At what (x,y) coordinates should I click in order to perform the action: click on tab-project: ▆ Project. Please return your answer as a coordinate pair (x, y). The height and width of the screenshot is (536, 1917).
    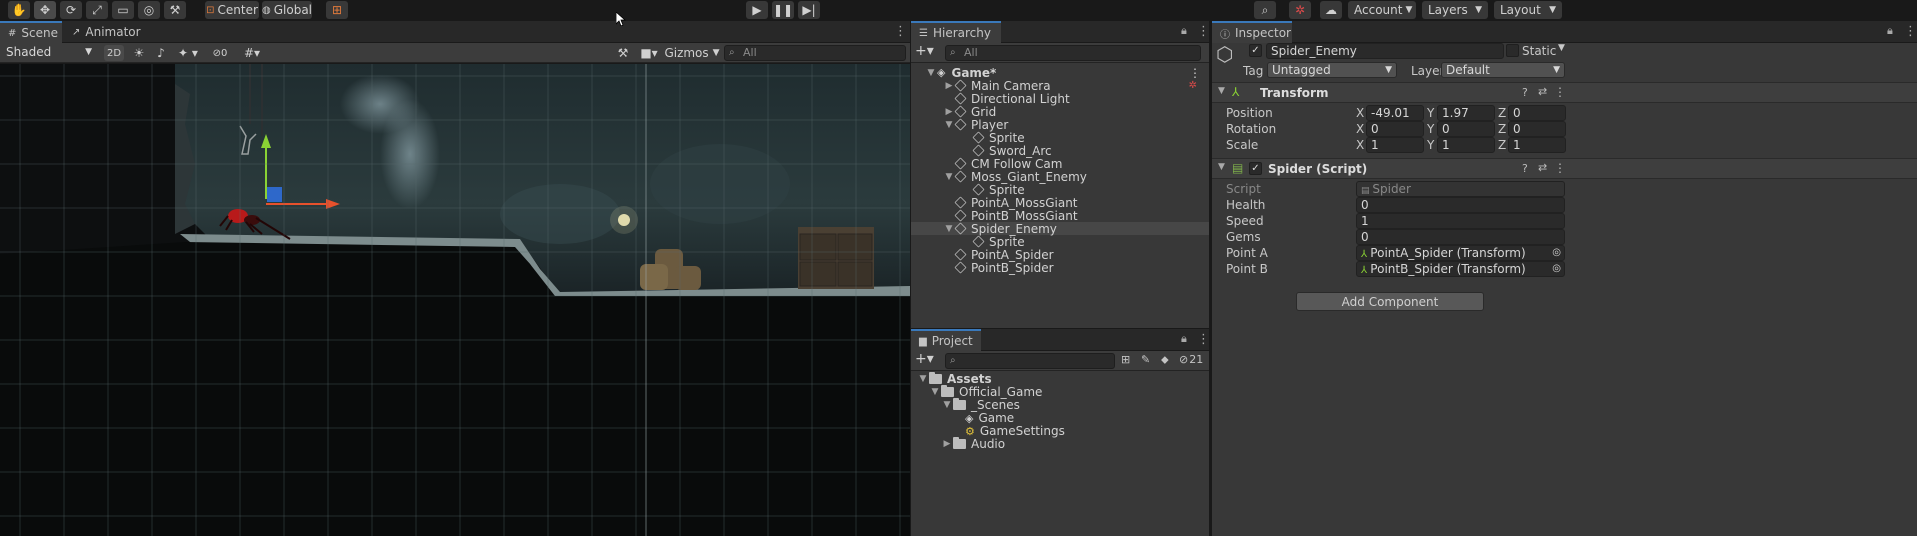
    Looking at the image, I should click on (946, 340).